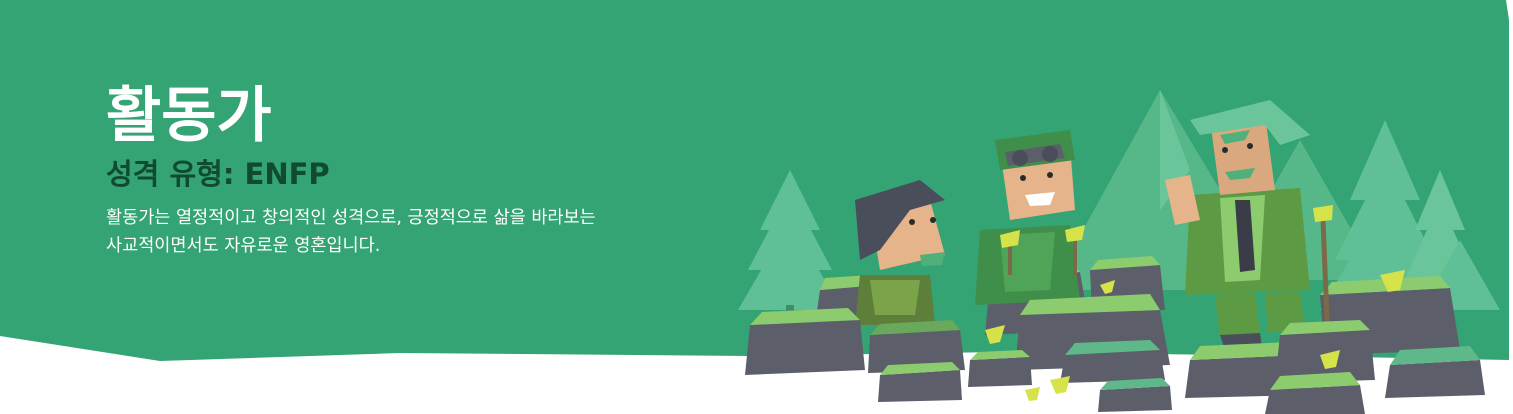 Image resolution: width=1513 pixels, height=414 pixels. What do you see at coordinates (218, 174) in the screenshot?
I see `personality-type-subtitle: 성격 유형: ENFP` at bounding box center [218, 174].